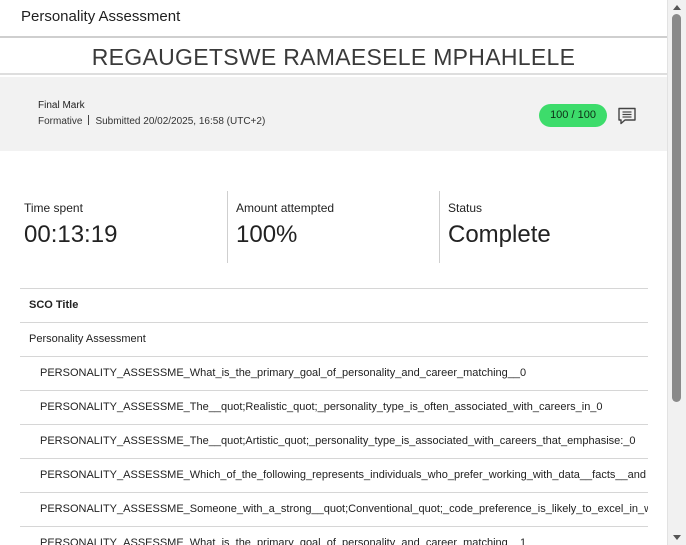  I want to click on scroll-up-arrow-icon, so click(677, 7).